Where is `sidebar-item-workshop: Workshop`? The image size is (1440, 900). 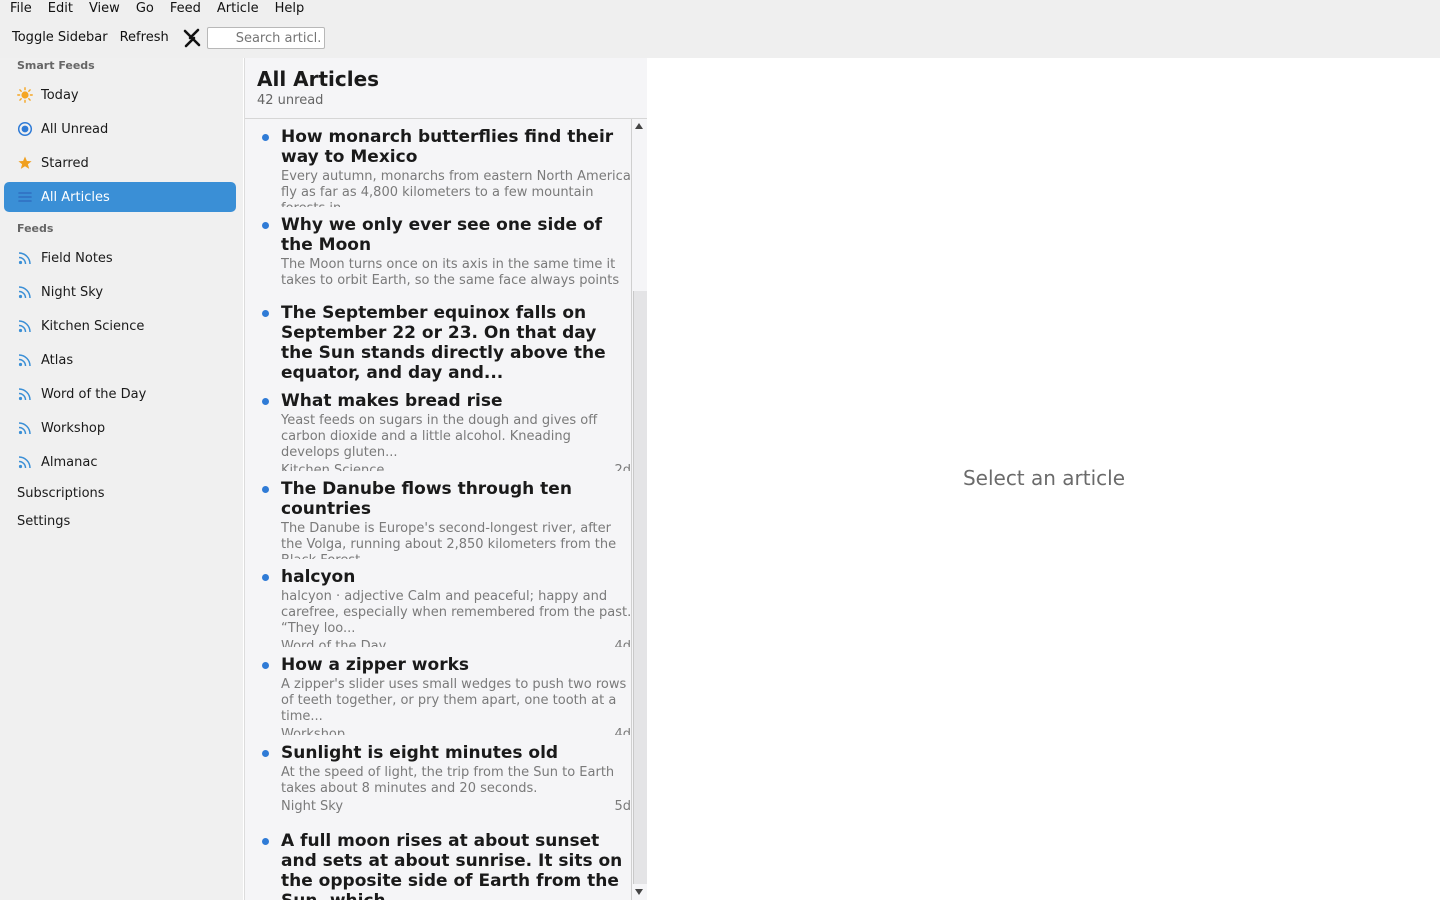 sidebar-item-workshop: Workshop is located at coordinates (120, 428).